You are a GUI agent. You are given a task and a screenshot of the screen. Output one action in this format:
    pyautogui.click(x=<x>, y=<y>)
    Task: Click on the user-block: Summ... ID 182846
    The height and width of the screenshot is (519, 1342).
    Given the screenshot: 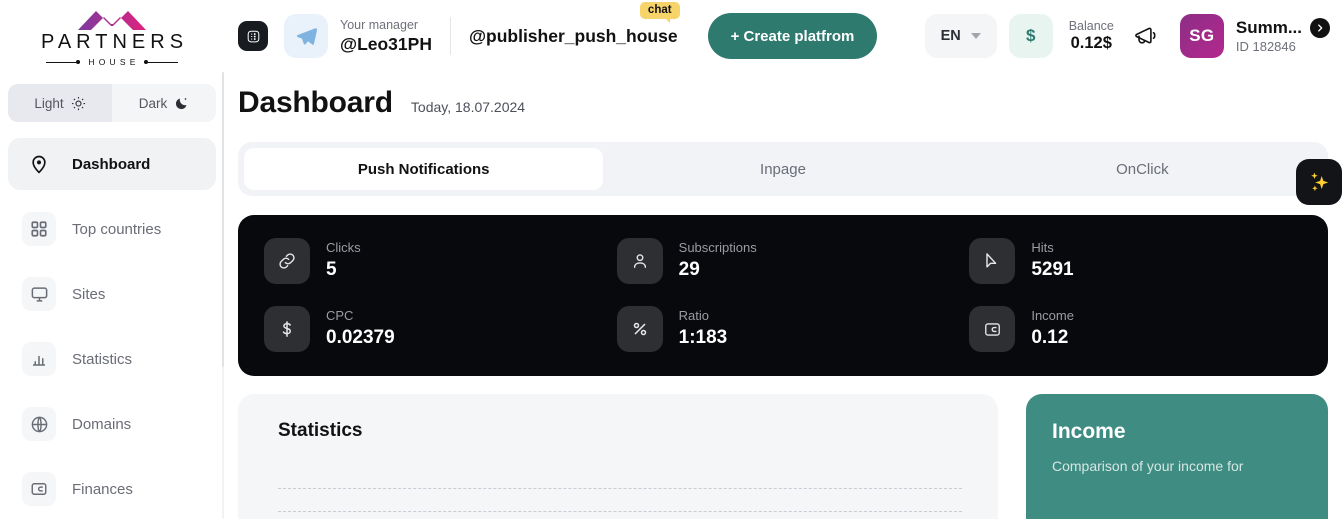 What is the action you would take?
    pyautogui.click(x=1283, y=36)
    